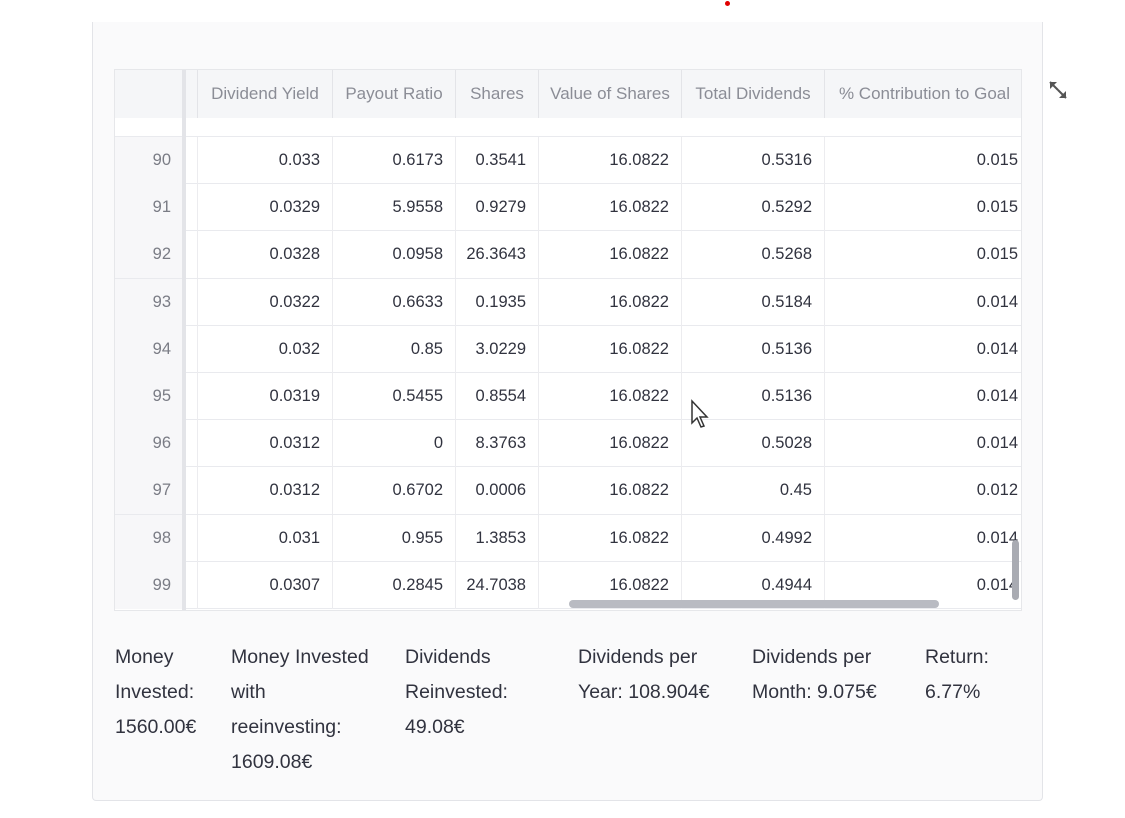 This screenshot has width=1125, height=818. I want to click on cell-shares: 0.3541, so click(496, 160).